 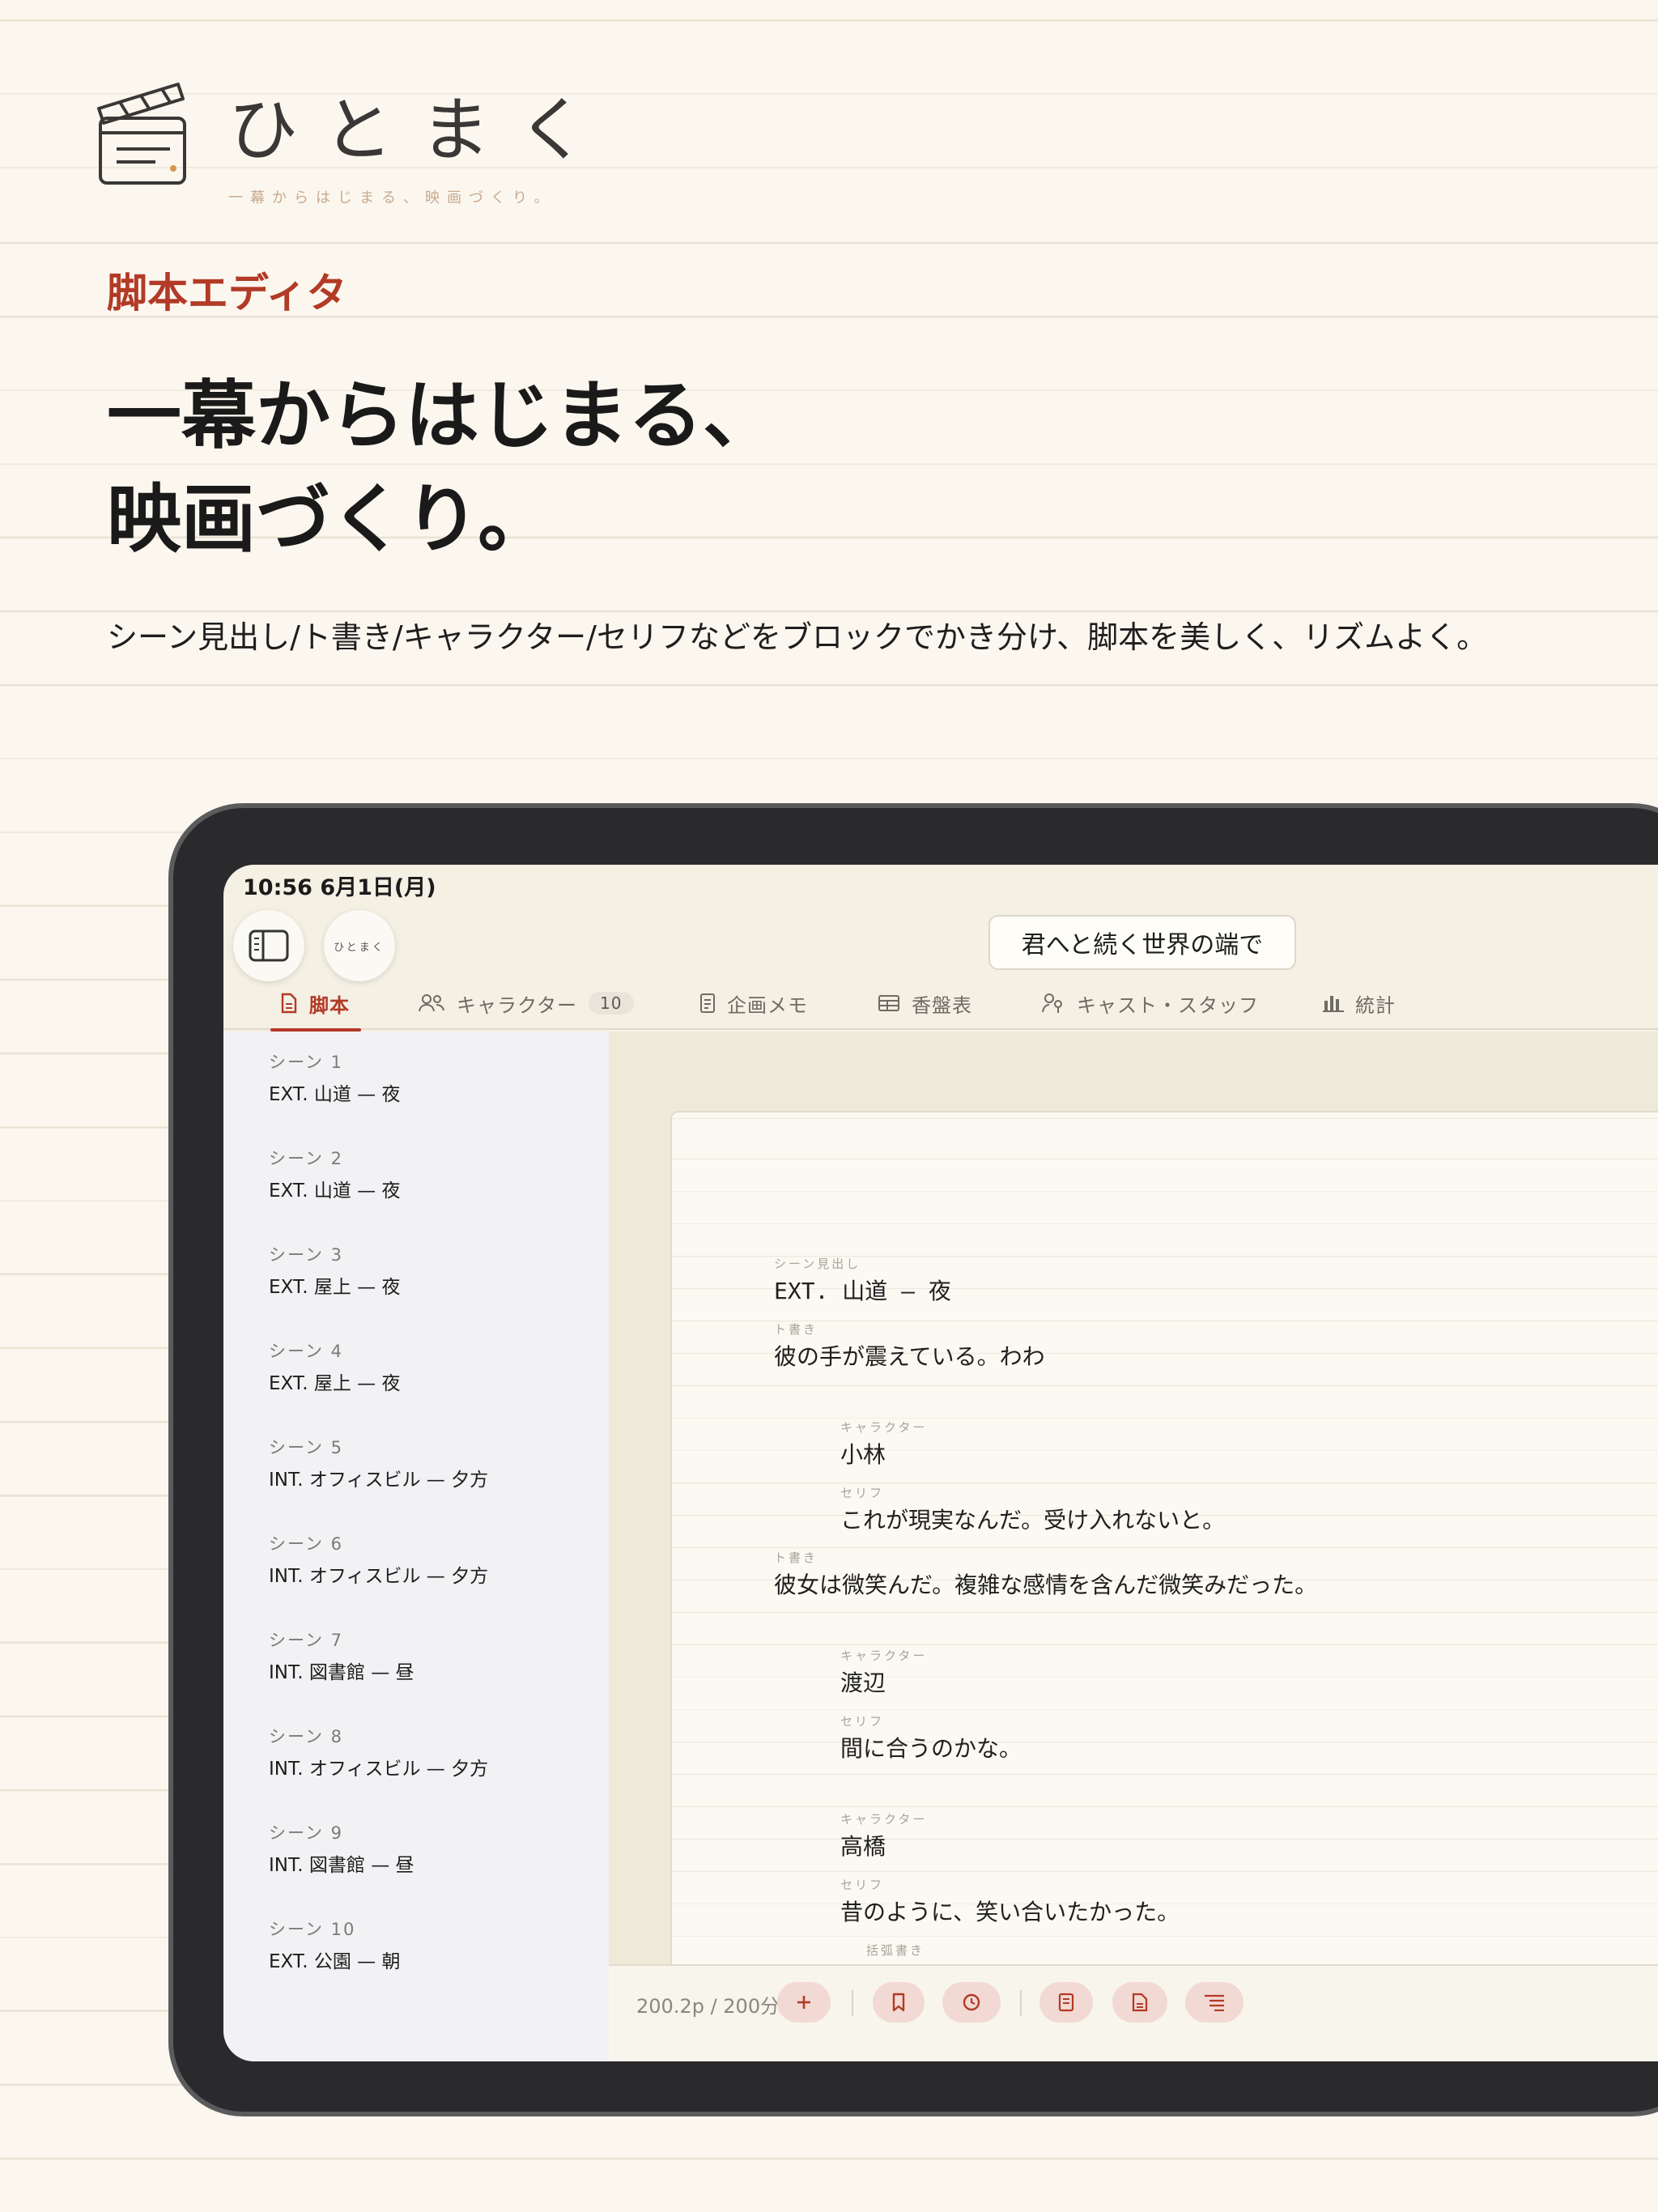 What do you see at coordinates (306, 1159) in the screenshot?
I see `scene-number: シーン 2` at bounding box center [306, 1159].